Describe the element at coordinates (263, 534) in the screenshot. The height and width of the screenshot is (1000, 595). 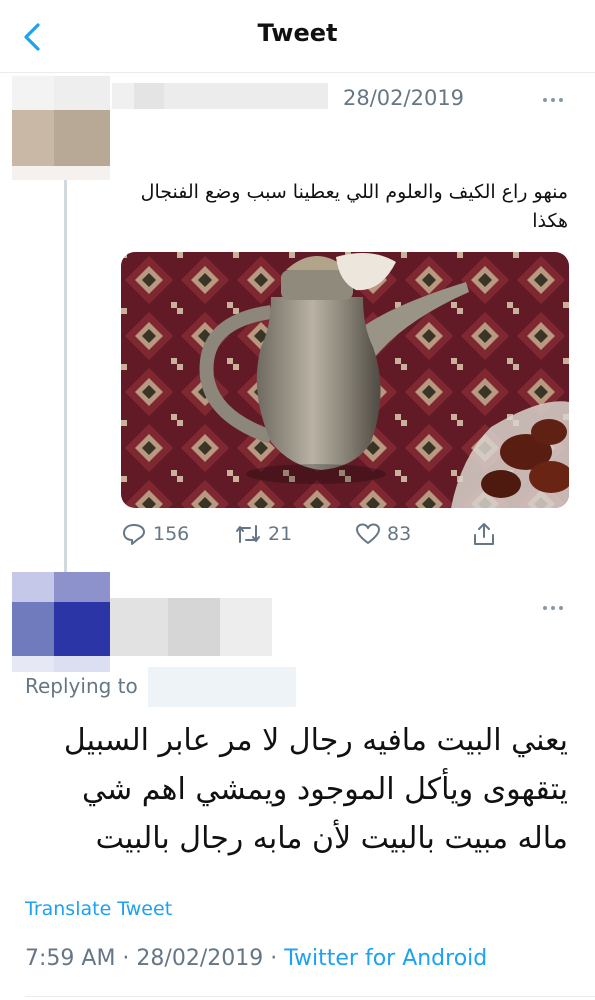
I see `retweet-button: 21` at that location.